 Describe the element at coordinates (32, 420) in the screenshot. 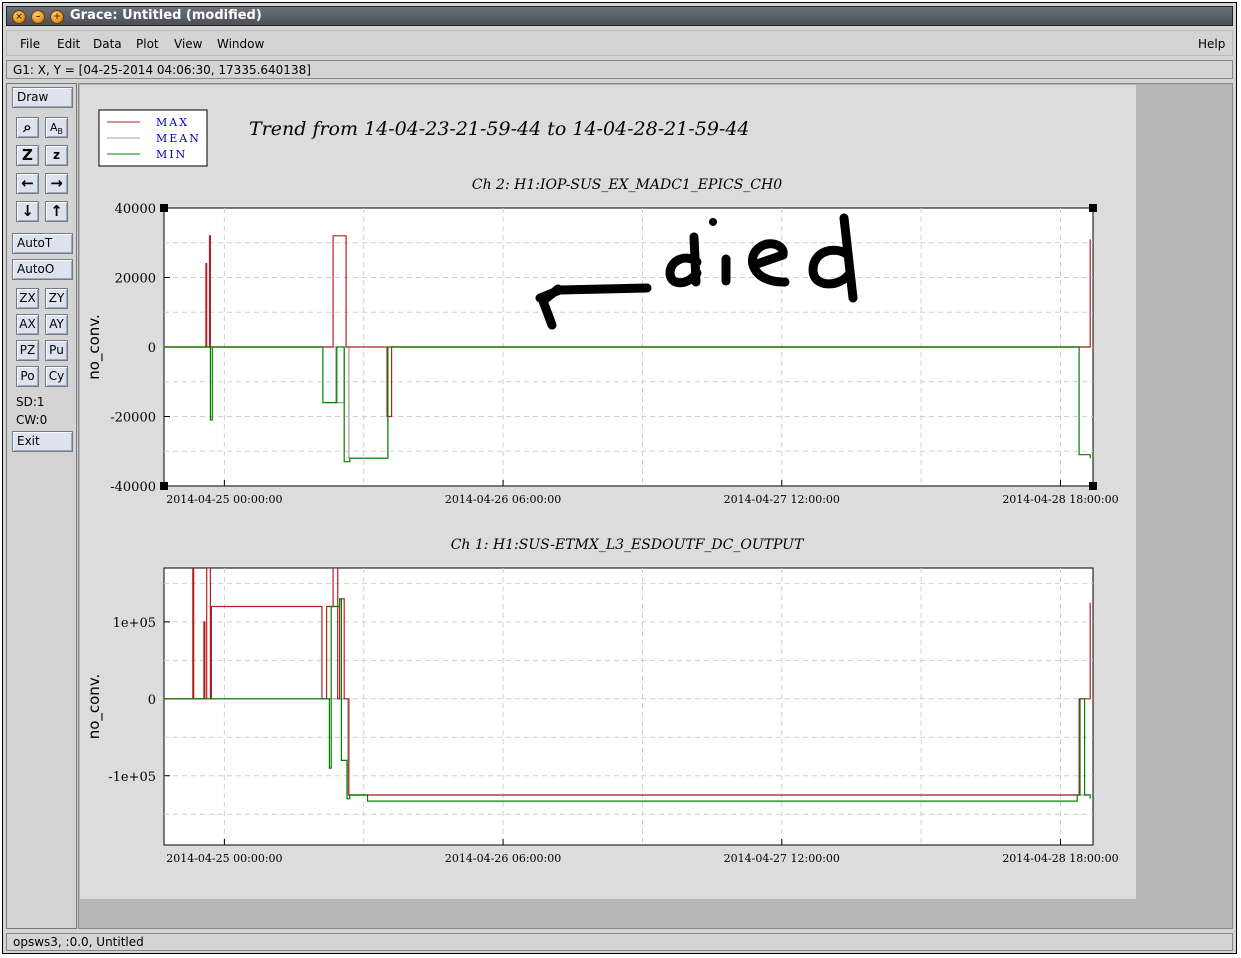

I see `cw-label: CW:0` at that location.